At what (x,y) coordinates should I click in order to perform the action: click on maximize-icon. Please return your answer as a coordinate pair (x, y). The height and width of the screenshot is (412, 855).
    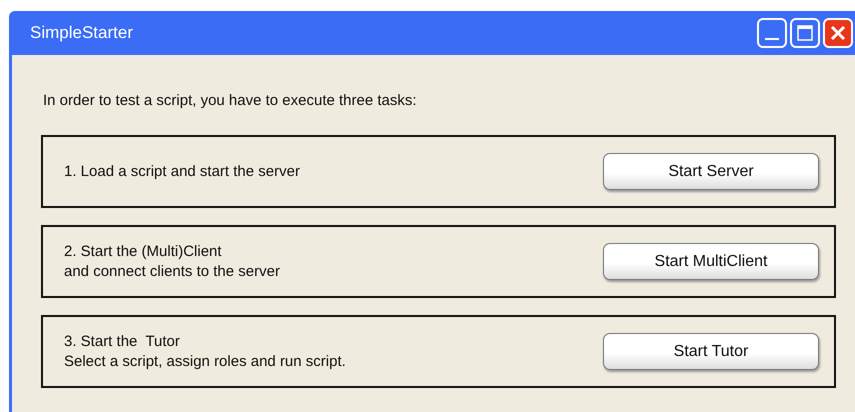
    Looking at the image, I should click on (805, 33).